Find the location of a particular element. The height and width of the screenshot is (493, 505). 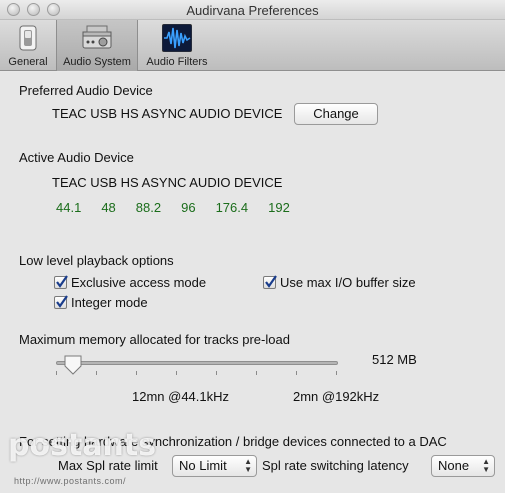

title-bar: Audirvana Preferences is located at coordinates (252, 10).